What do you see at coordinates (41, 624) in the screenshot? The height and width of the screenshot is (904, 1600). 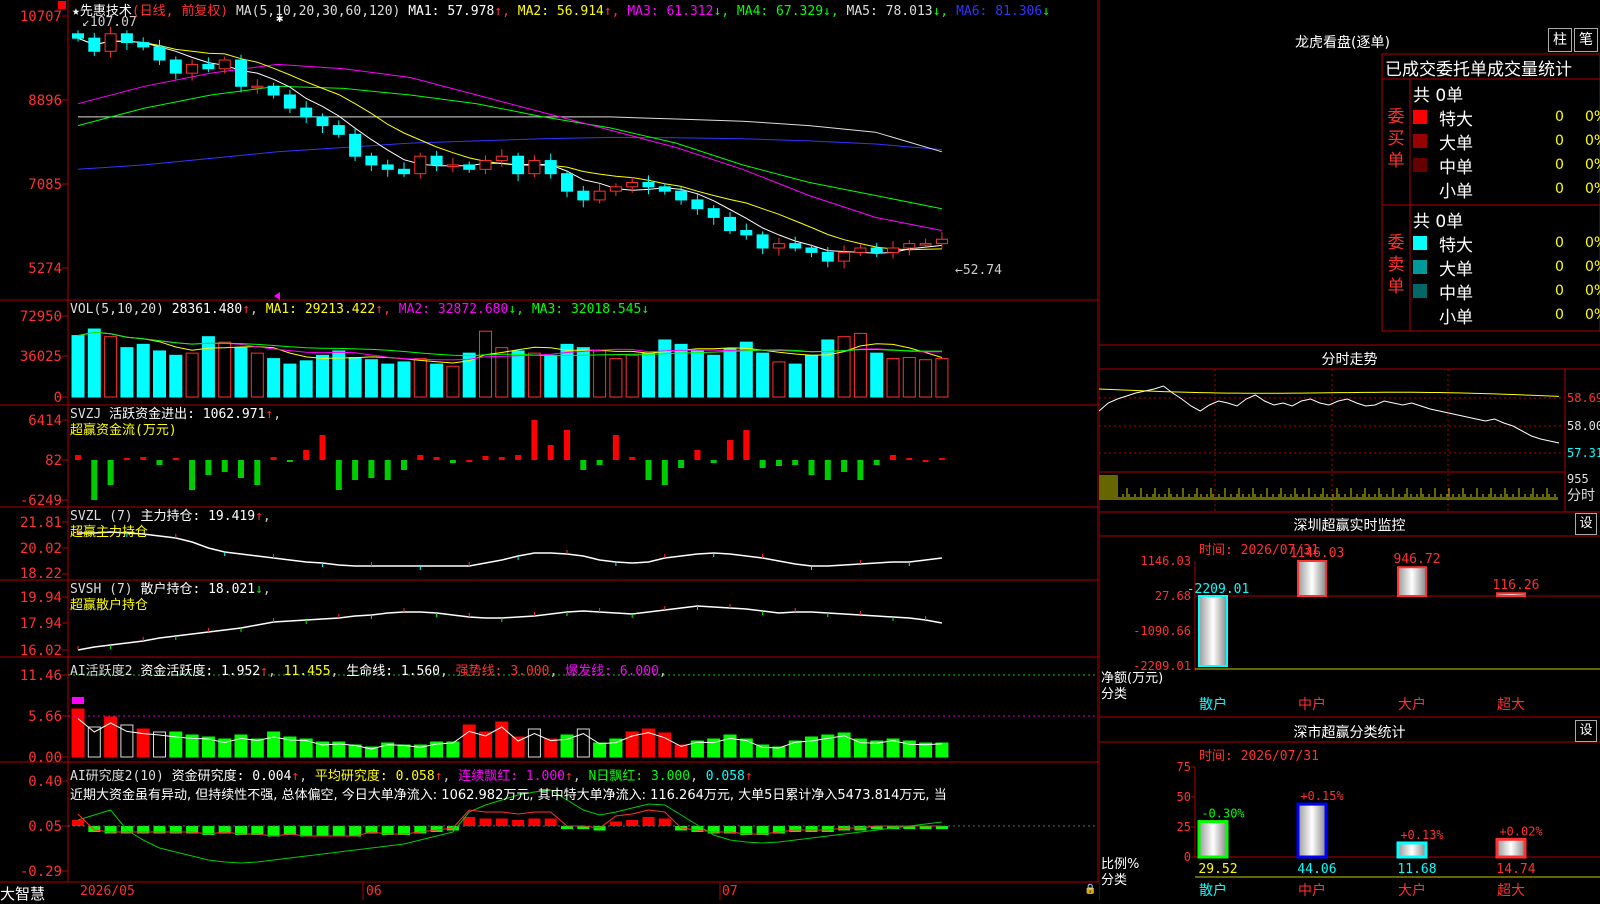 I see `svsh-axis-label: 17.94` at bounding box center [41, 624].